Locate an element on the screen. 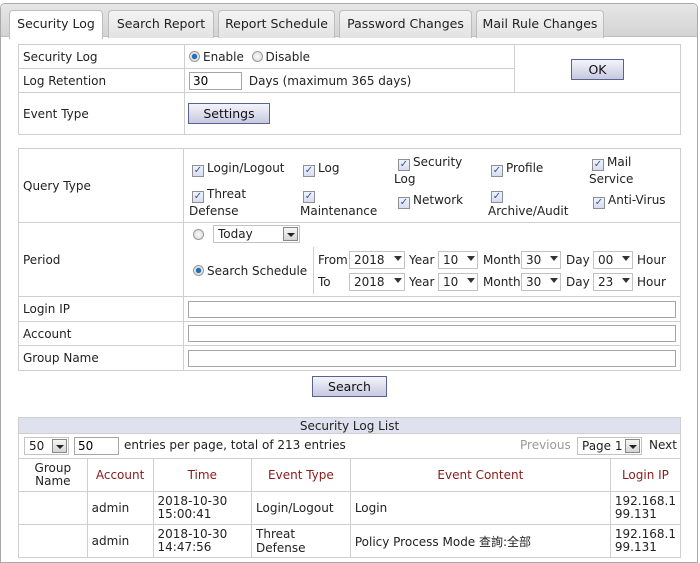  disable-radio: Disable is located at coordinates (281, 56).